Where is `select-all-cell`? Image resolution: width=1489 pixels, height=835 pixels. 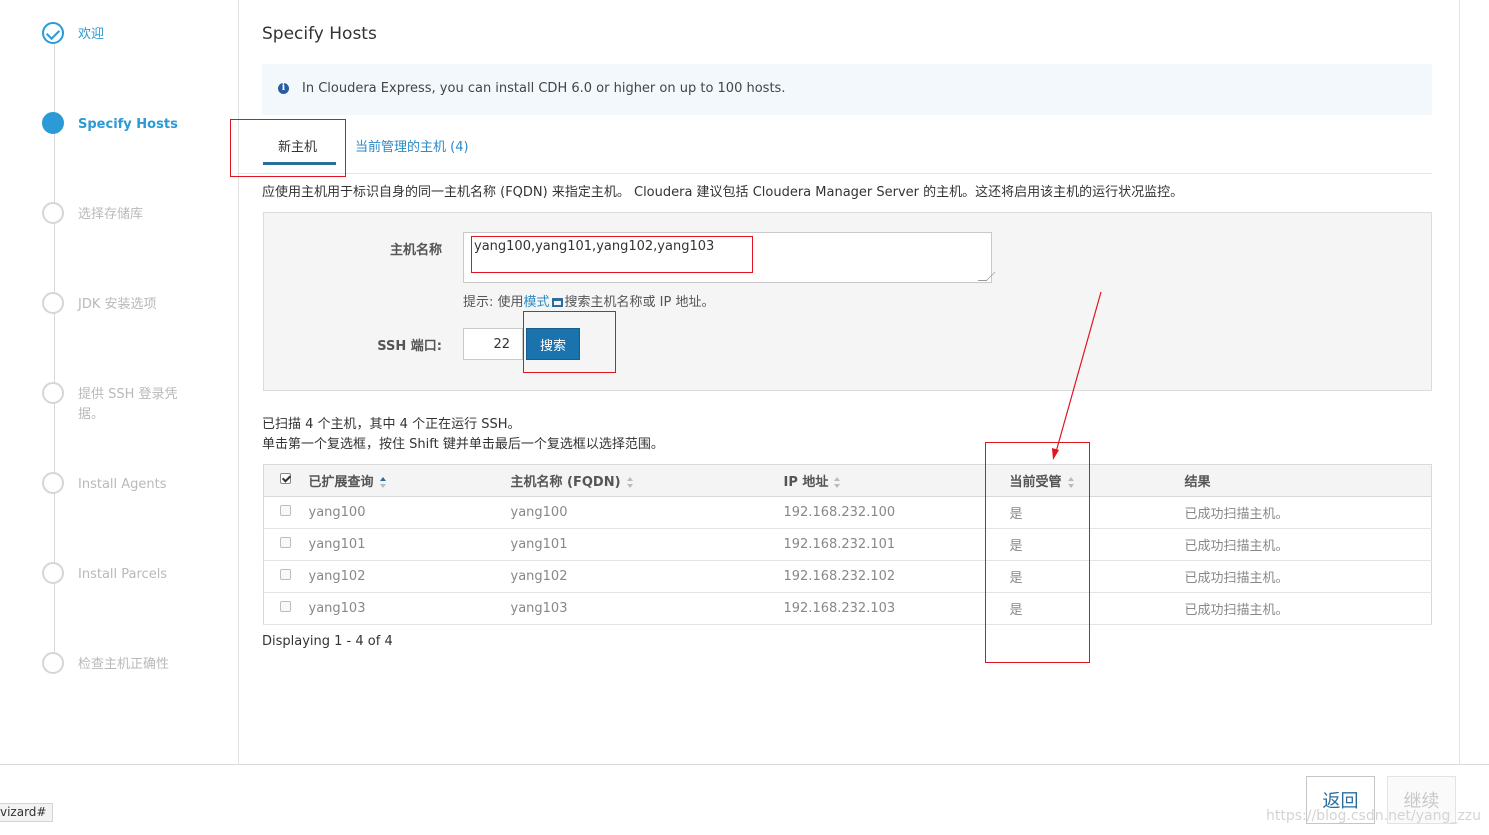
select-all-cell is located at coordinates (286, 480).